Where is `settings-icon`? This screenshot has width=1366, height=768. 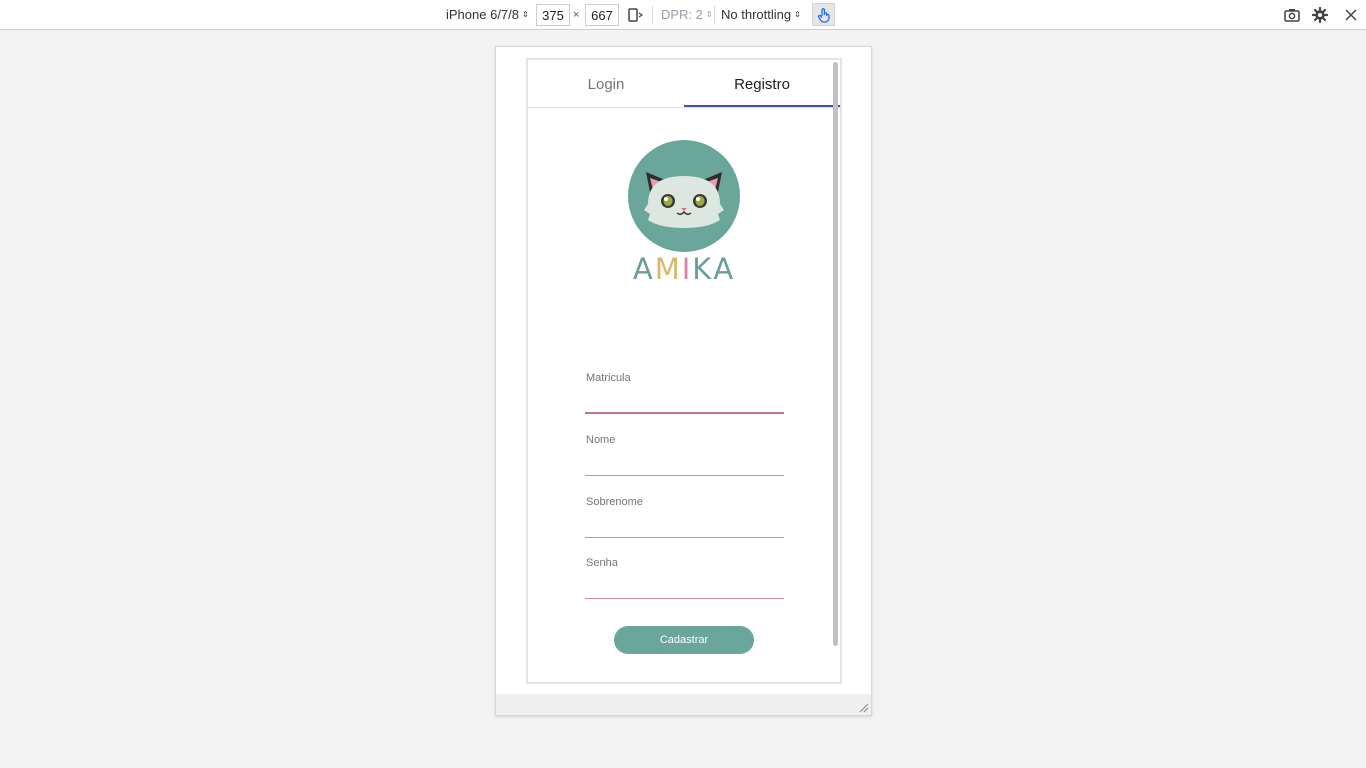
settings-icon is located at coordinates (1320, 15).